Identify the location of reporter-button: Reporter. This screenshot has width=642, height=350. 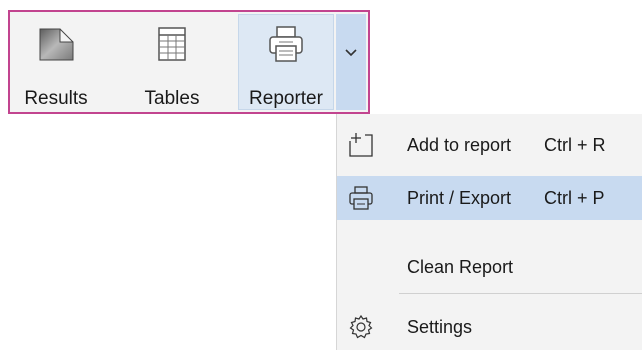
(286, 62).